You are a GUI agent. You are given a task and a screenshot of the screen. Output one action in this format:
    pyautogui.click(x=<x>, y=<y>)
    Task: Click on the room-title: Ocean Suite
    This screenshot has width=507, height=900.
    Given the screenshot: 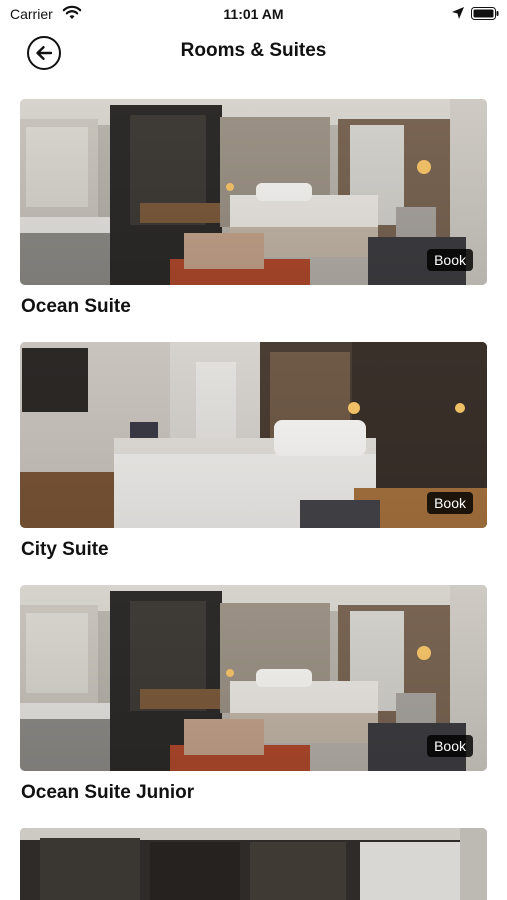 What is the action you would take?
    pyautogui.click(x=76, y=306)
    